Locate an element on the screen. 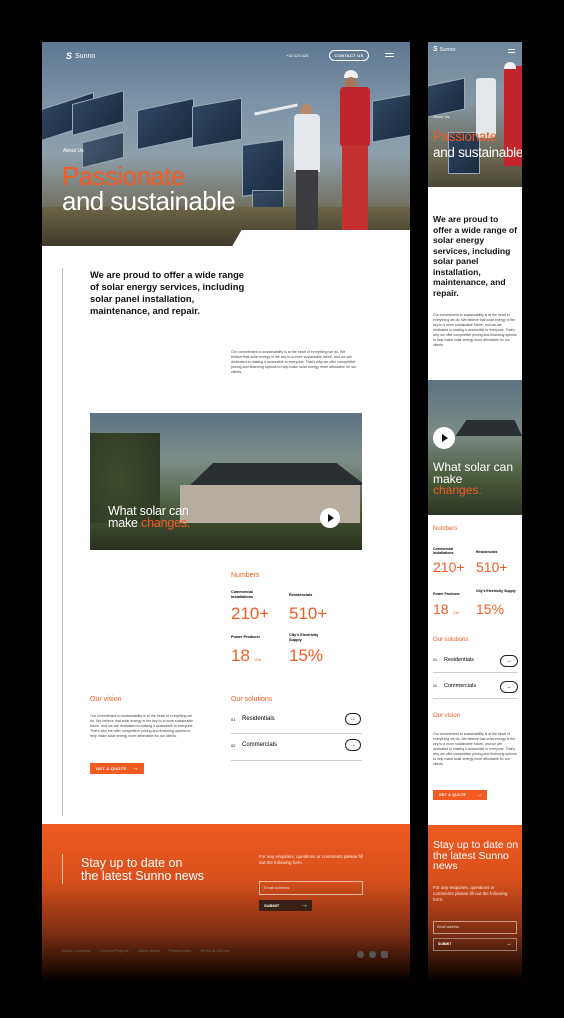 The width and height of the screenshot is (564, 1018). stat-unit: GW is located at coordinates (258, 659).